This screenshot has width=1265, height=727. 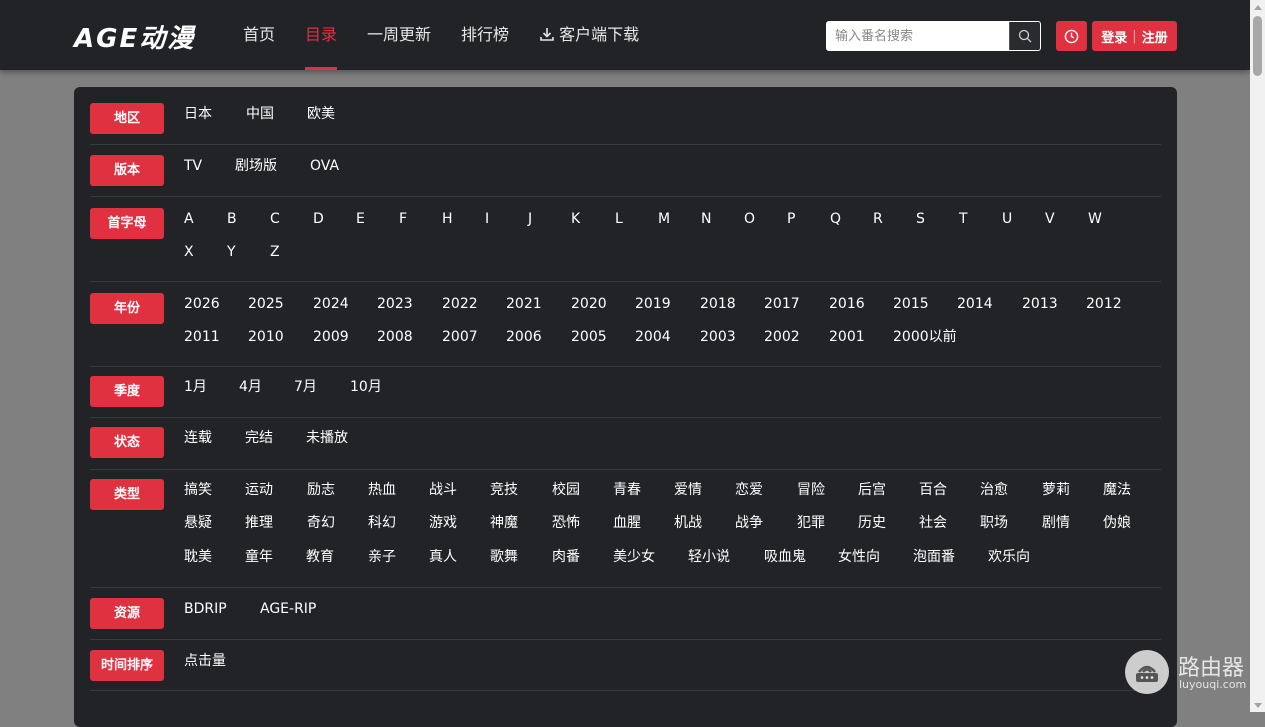 What do you see at coordinates (749, 219) in the screenshot?
I see `filter-option: O` at bounding box center [749, 219].